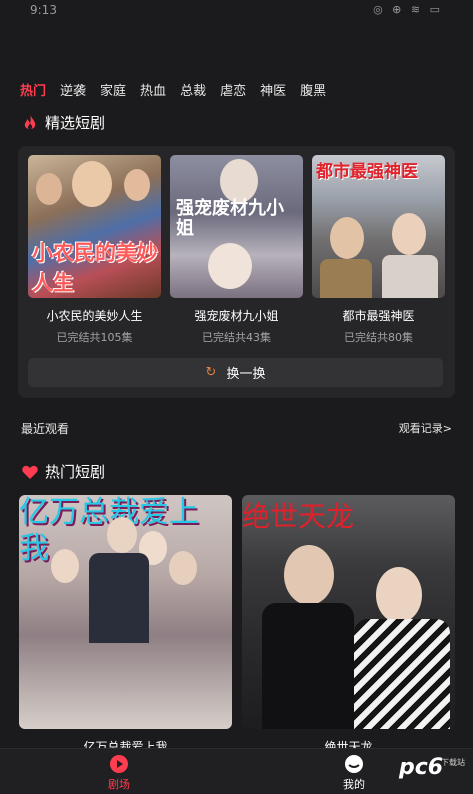  What do you see at coordinates (246, 374) in the screenshot?
I see `swap-label: 换一换` at bounding box center [246, 374].